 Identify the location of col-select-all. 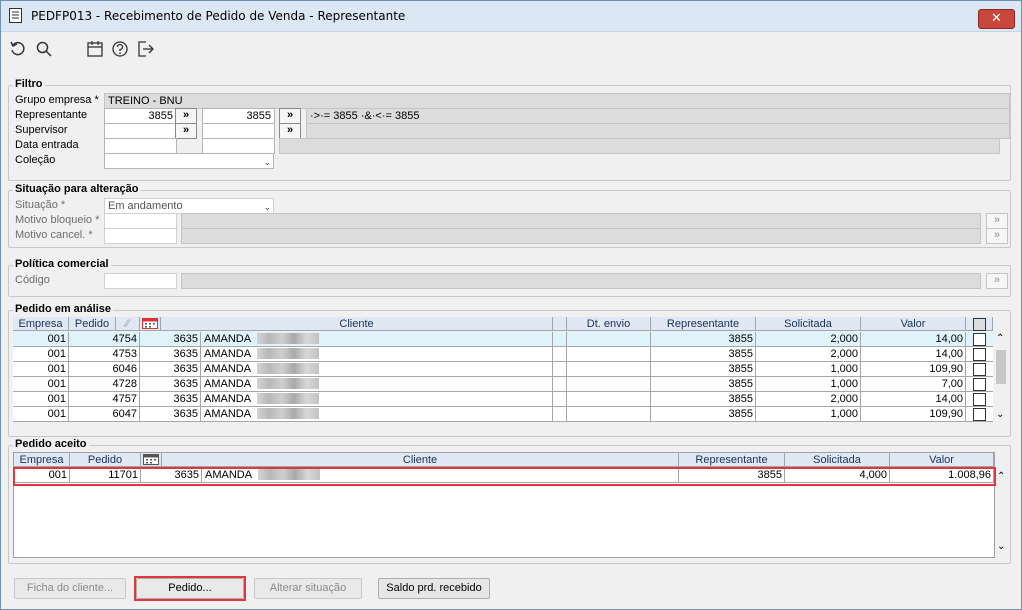
(979, 324).